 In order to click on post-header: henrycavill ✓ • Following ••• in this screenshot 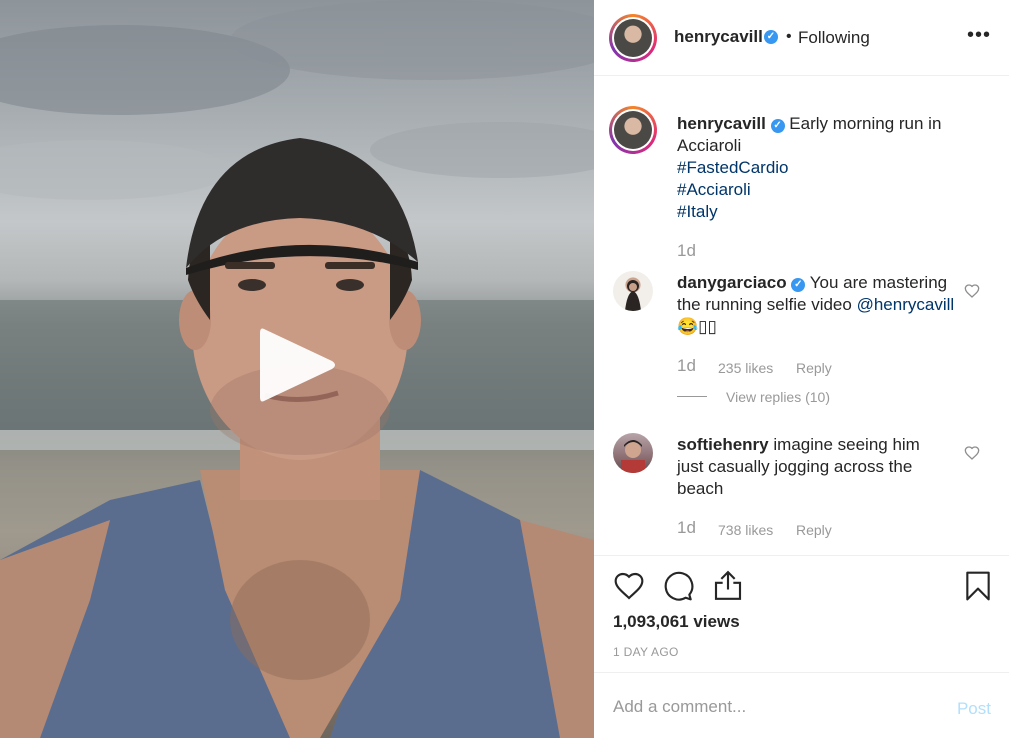, I will do `click(801, 38)`.